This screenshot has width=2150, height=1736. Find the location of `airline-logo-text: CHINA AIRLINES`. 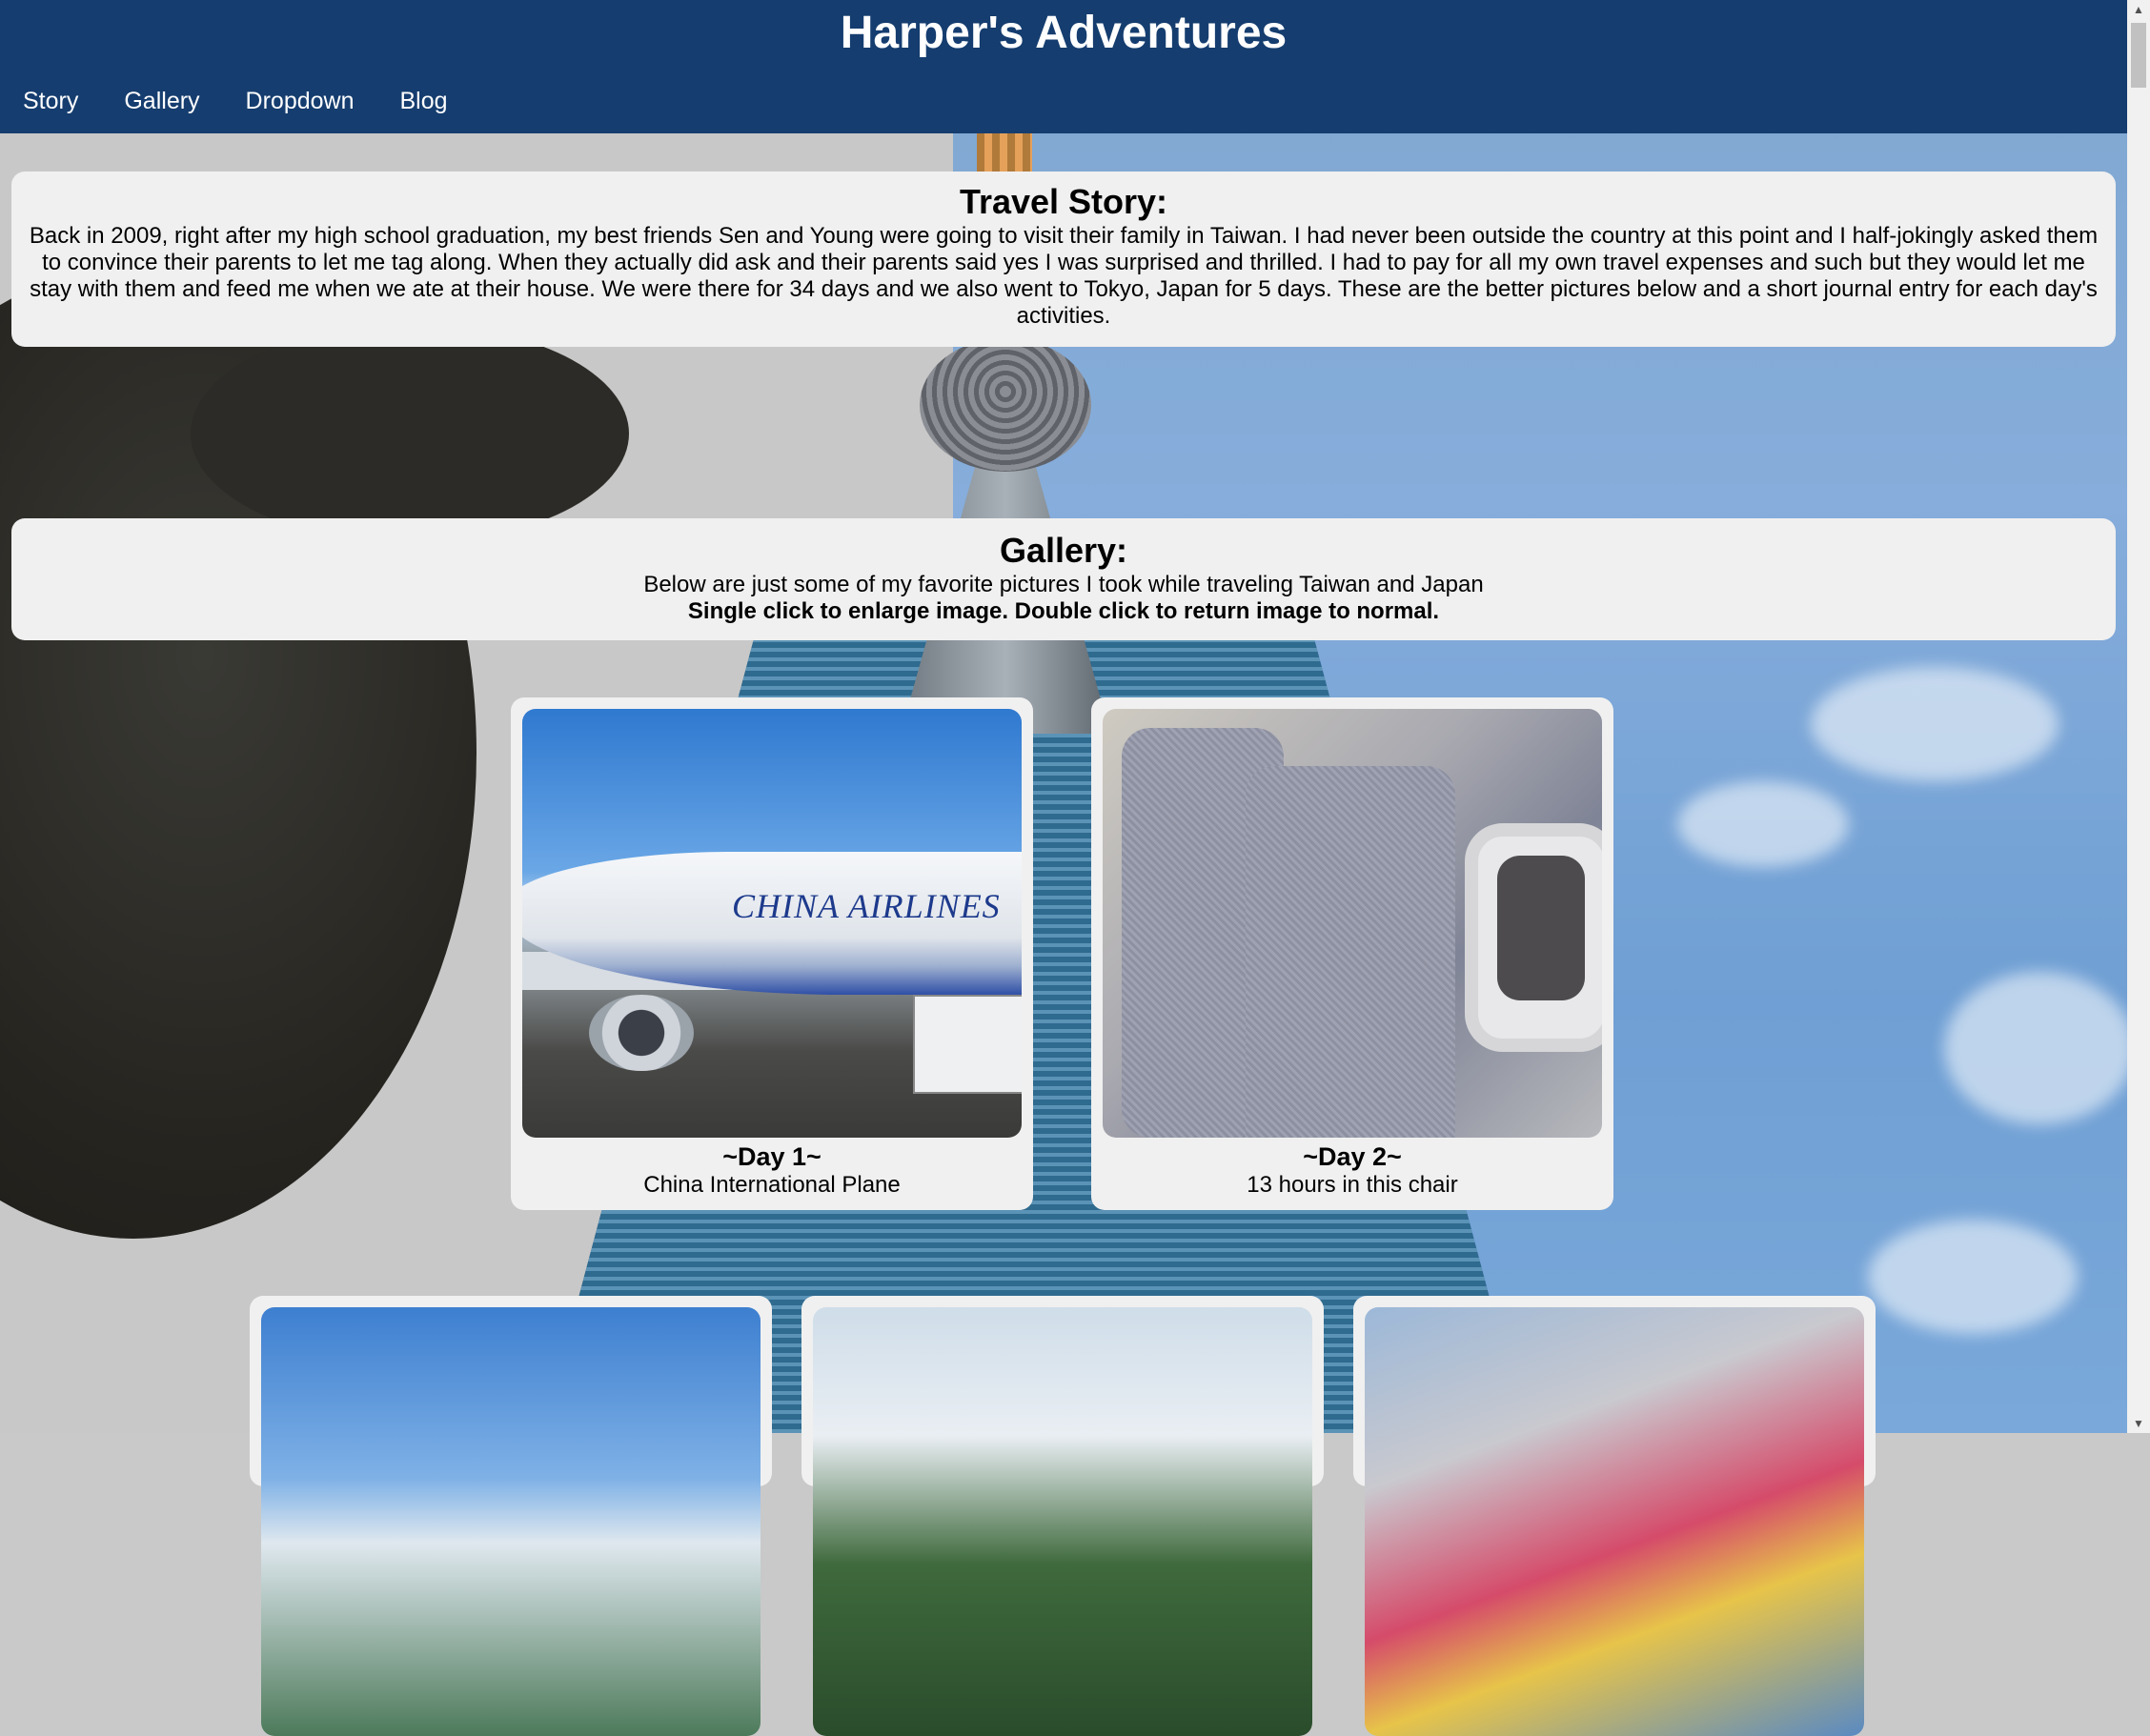

airline-logo-text: CHINA AIRLINES is located at coordinates (866, 906).